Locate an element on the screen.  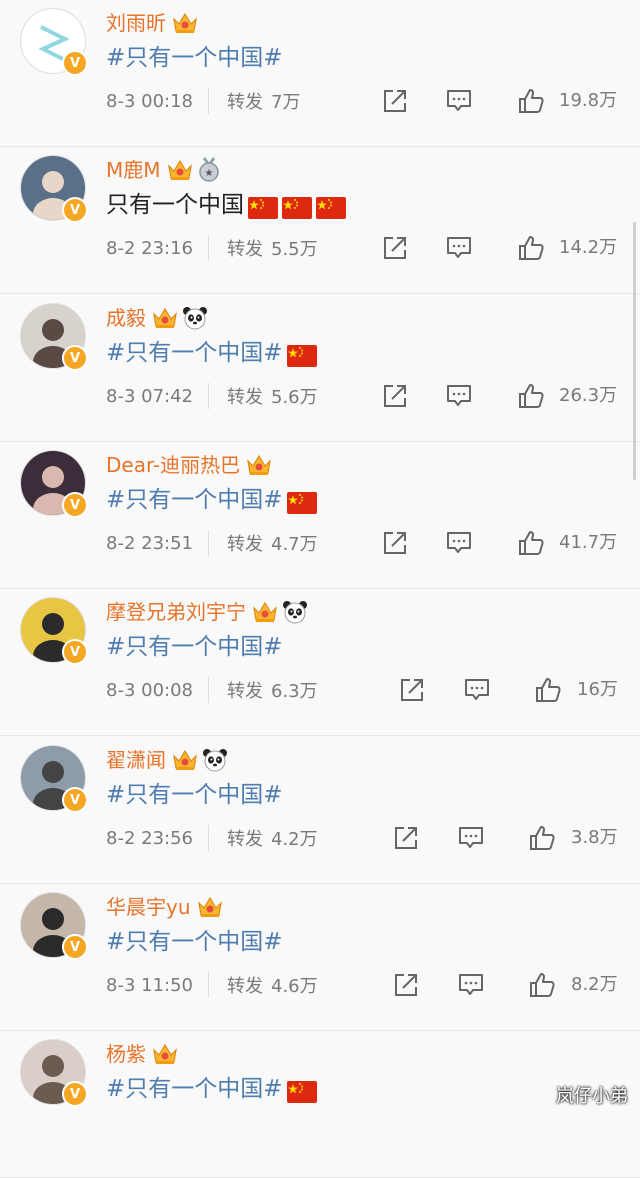
thumbs-up-icon is located at coordinates (531, 248).